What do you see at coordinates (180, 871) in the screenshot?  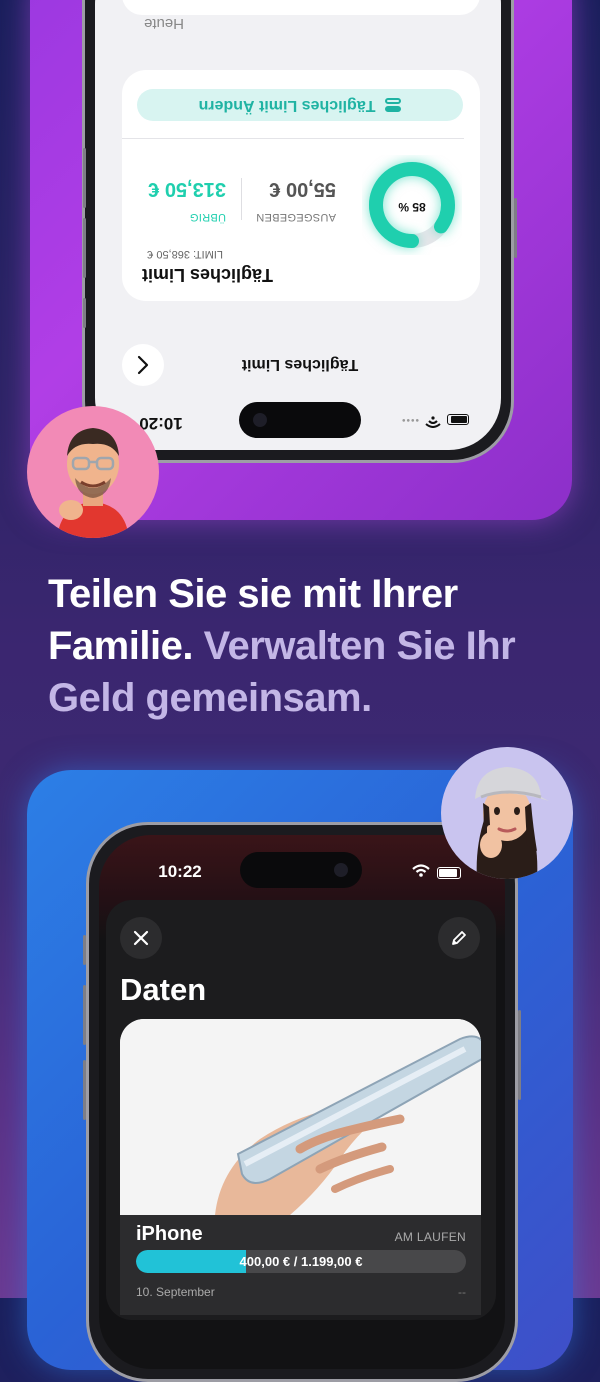 I see `status-time-bottom: 10:22` at bounding box center [180, 871].